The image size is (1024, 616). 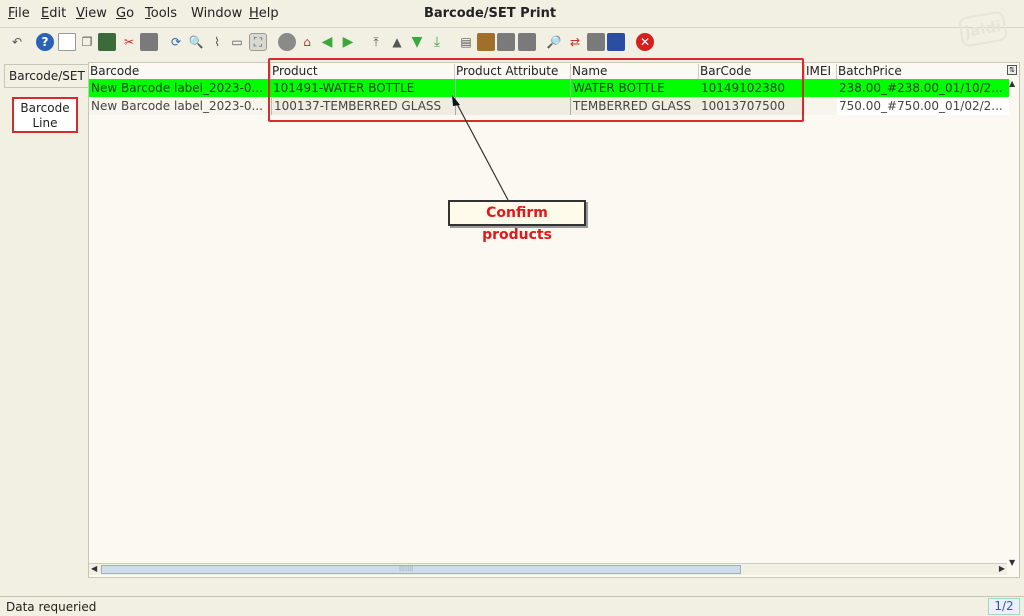 What do you see at coordinates (512, 606) in the screenshot?
I see `status-bar: Data requeried 1/2` at bounding box center [512, 606].